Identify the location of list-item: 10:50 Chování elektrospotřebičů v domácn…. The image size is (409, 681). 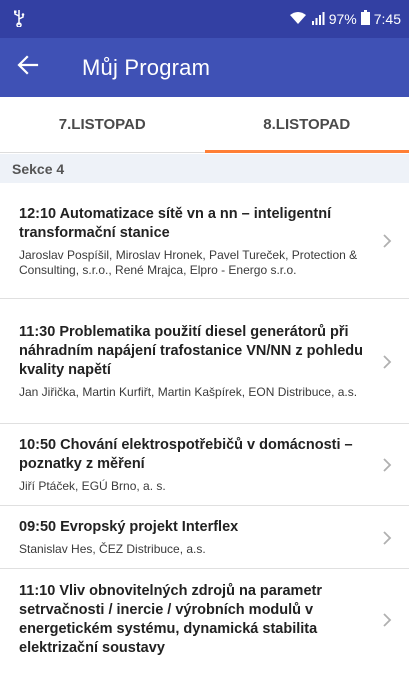
(204, 465).